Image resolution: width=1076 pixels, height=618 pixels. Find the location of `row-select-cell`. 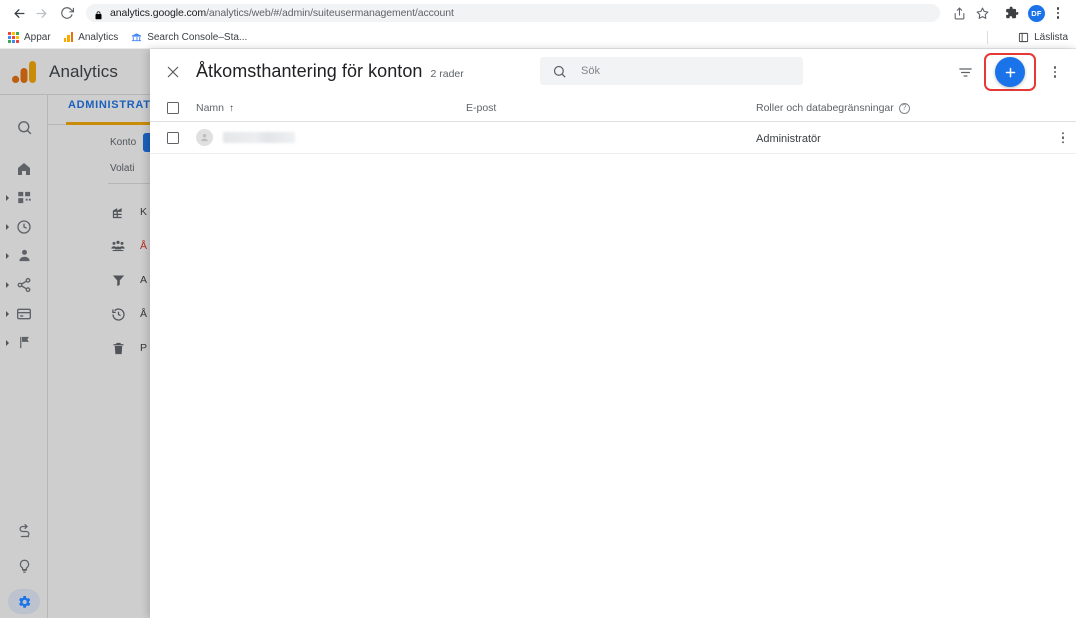

row-select-cell is located at coordinates (173, 137).